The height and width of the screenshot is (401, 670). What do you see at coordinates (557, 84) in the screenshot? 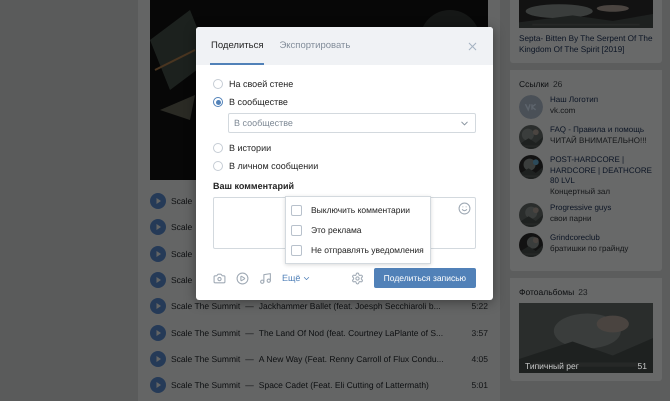
I see `links-count: 26` at bounding box center [557, 84].